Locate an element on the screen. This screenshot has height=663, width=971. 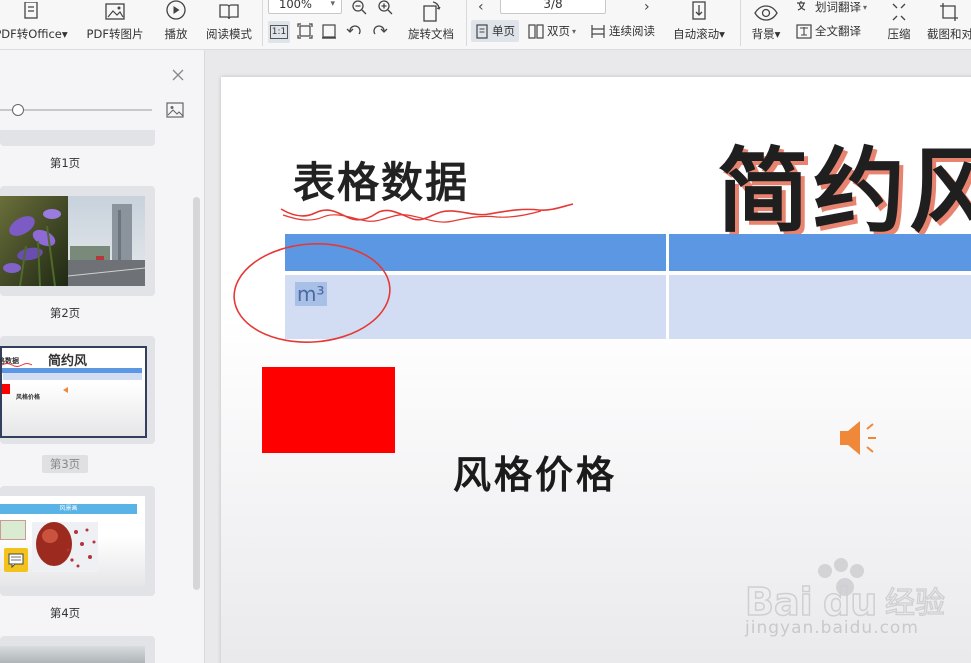
fit-page-button is located at coordinates (305, 31).